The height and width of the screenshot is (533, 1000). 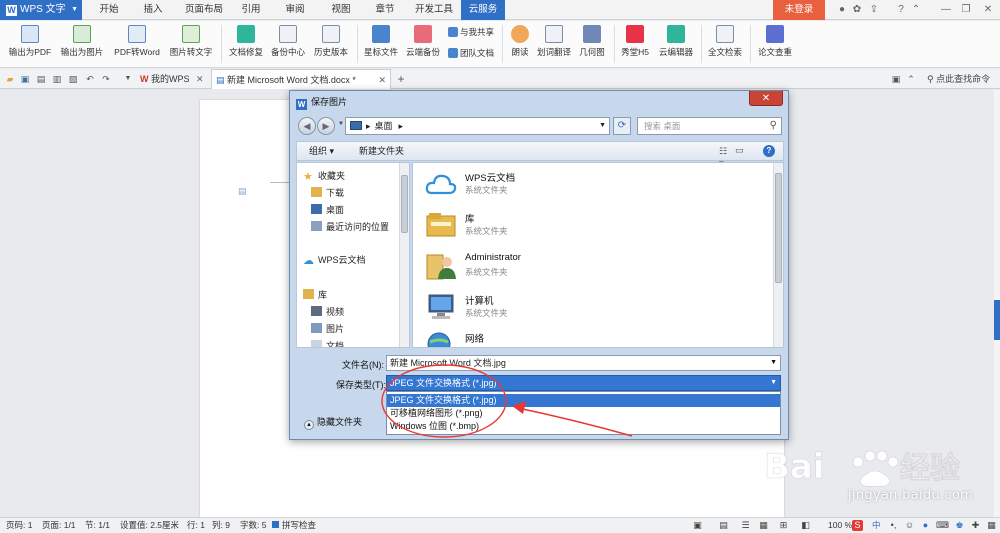 What do you see at coordinates (109, 10) in the screenshot?
I see `tab-start: 开始` at bounding box center [109, 10].